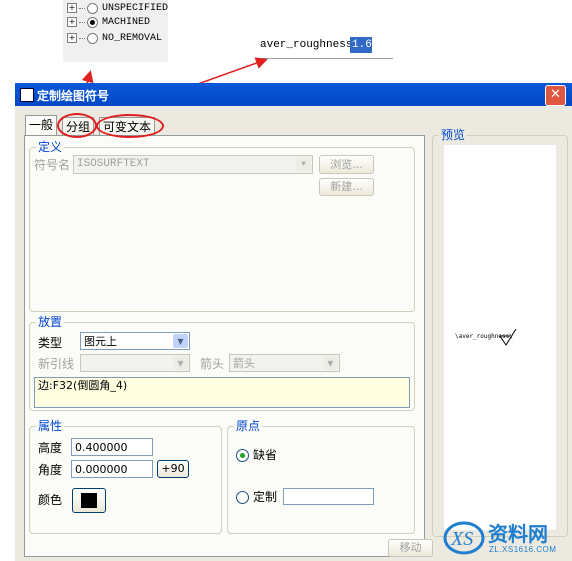  What do you see at coordinates (242, 497) in the screenshot?
I see `origin-custom-radio` at bounding box center [242, 497].